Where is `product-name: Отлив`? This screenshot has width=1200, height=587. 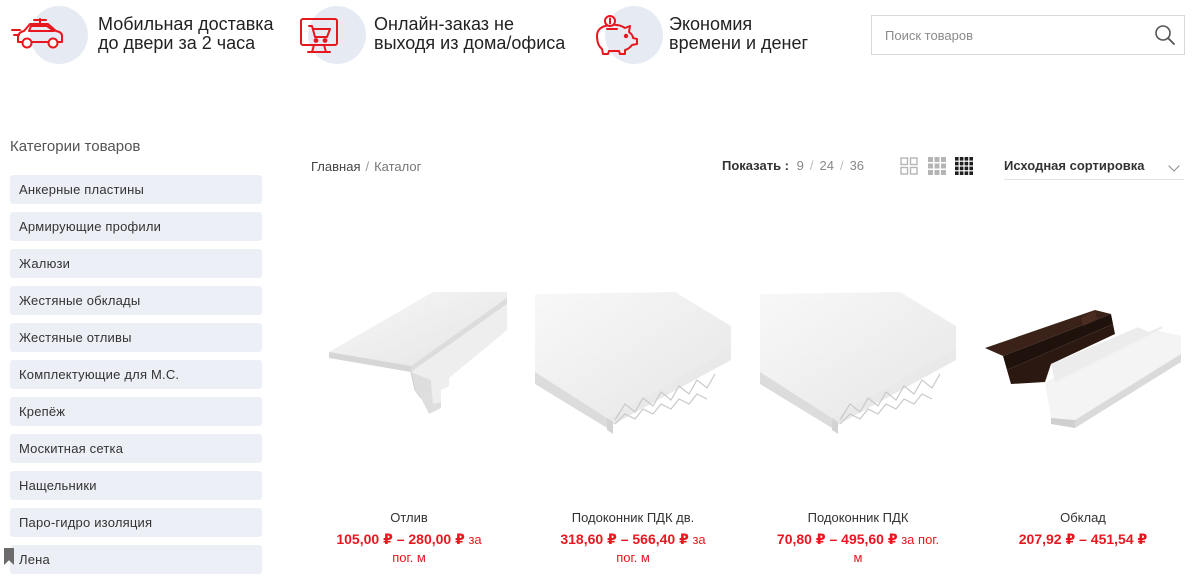 product-name: Отлив is located at coordinates (409, 519).